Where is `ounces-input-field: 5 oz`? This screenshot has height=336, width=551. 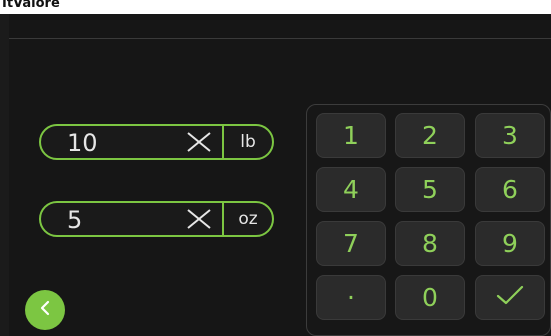 ounces-input-field: 5 oz is located at coordinates (156, 219).